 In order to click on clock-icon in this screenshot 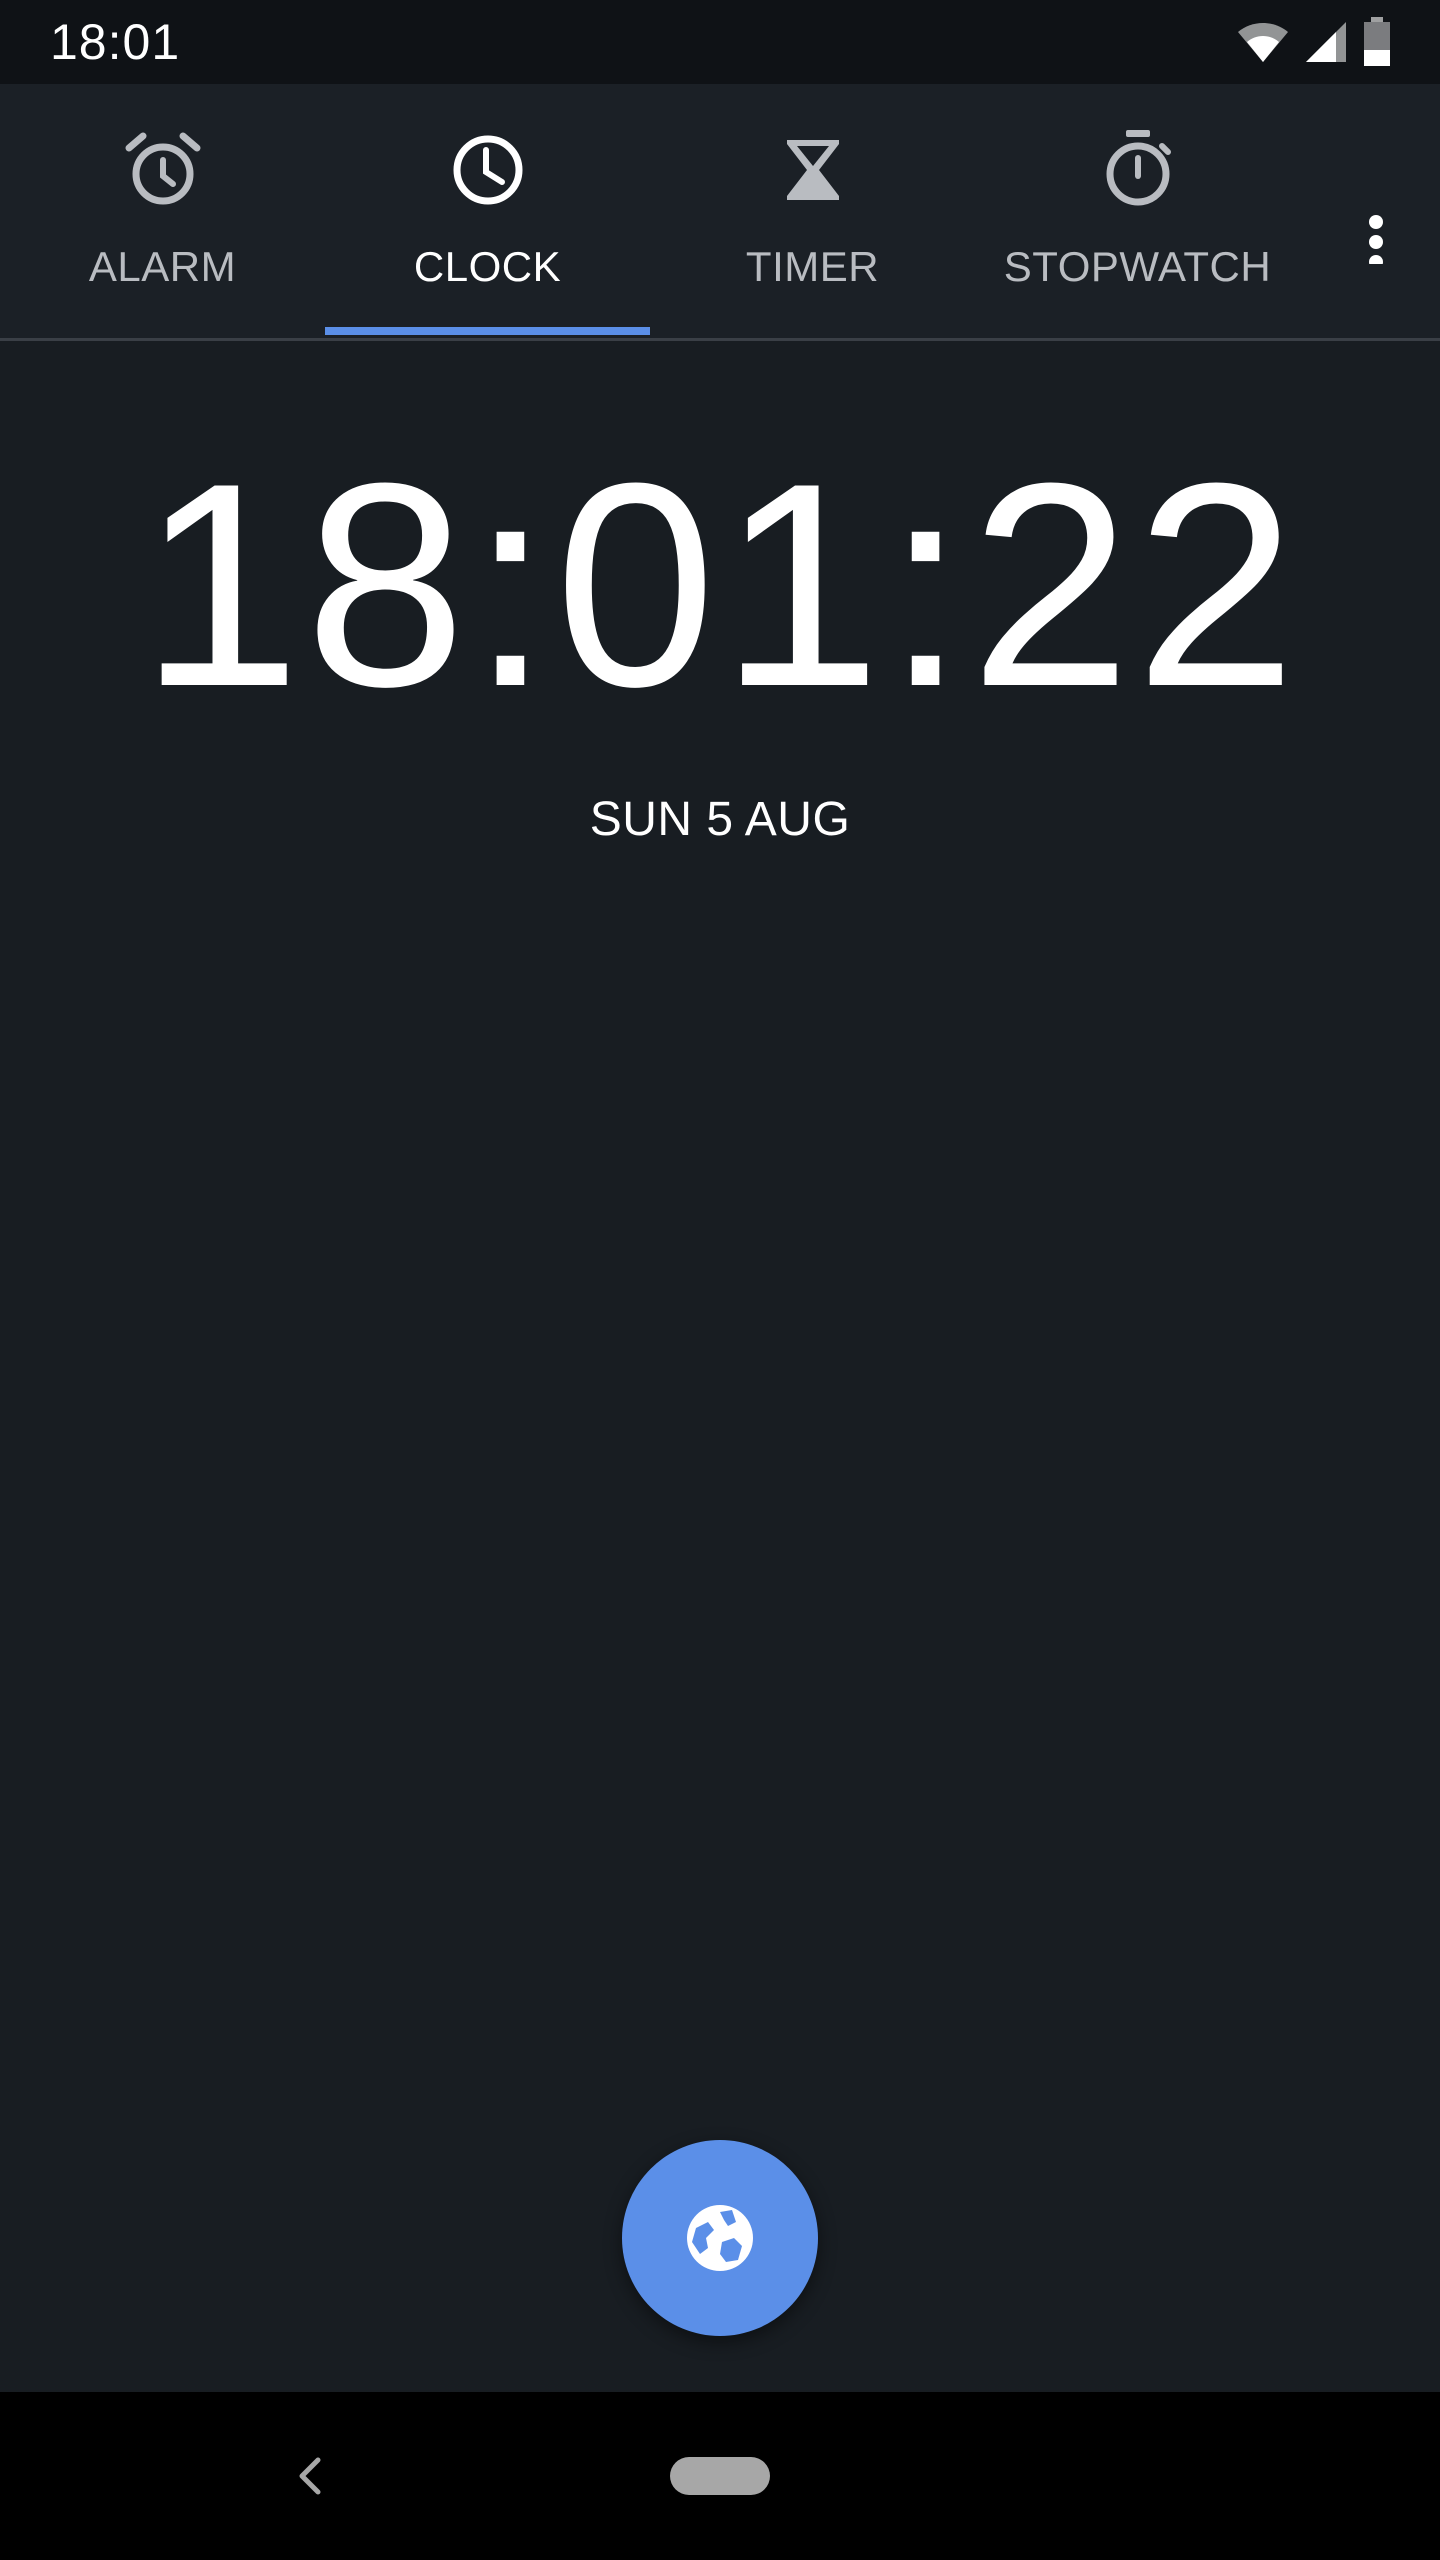, I will do `click(487, 170)`.